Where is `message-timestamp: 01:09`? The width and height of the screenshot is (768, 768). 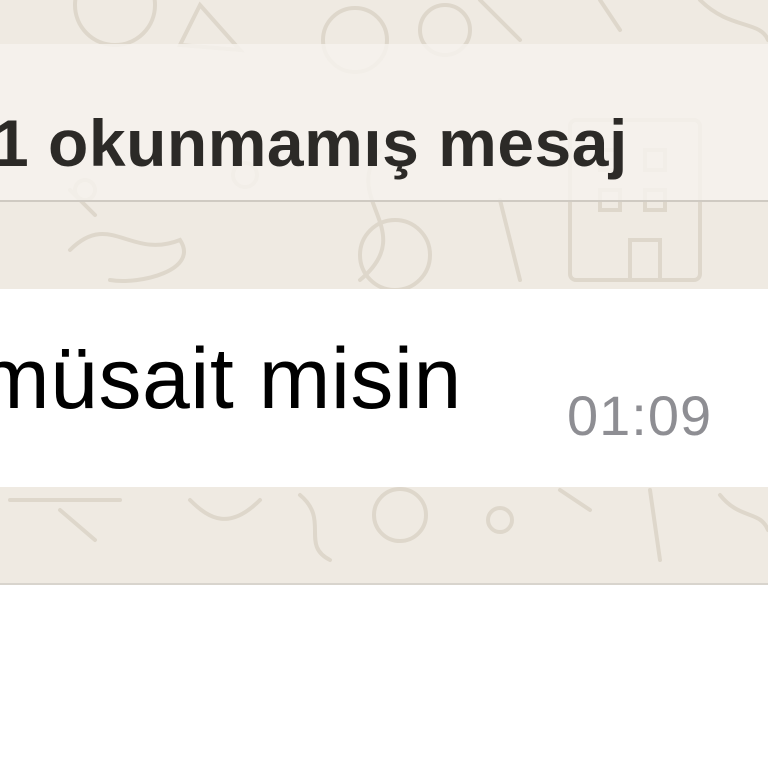 message-timestamp: 01:09 is located at coordinates (640, 415).